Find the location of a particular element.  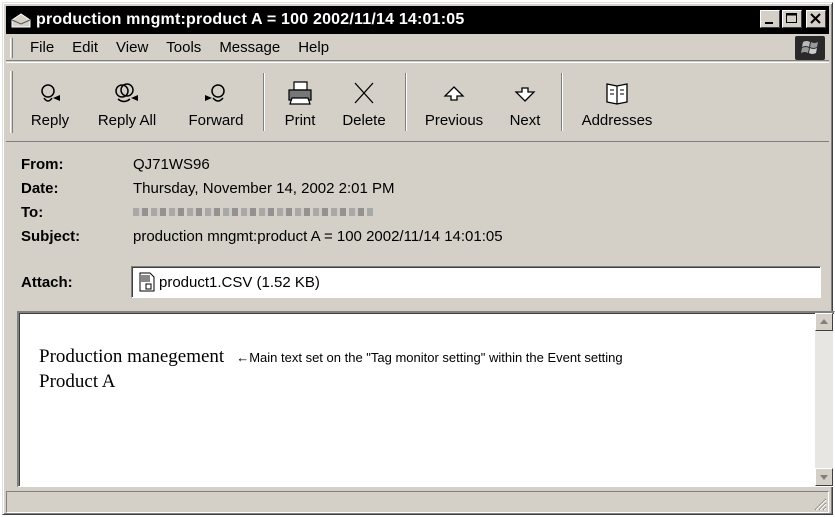

menu-tools: Tools is located at coordinates (183, 47).